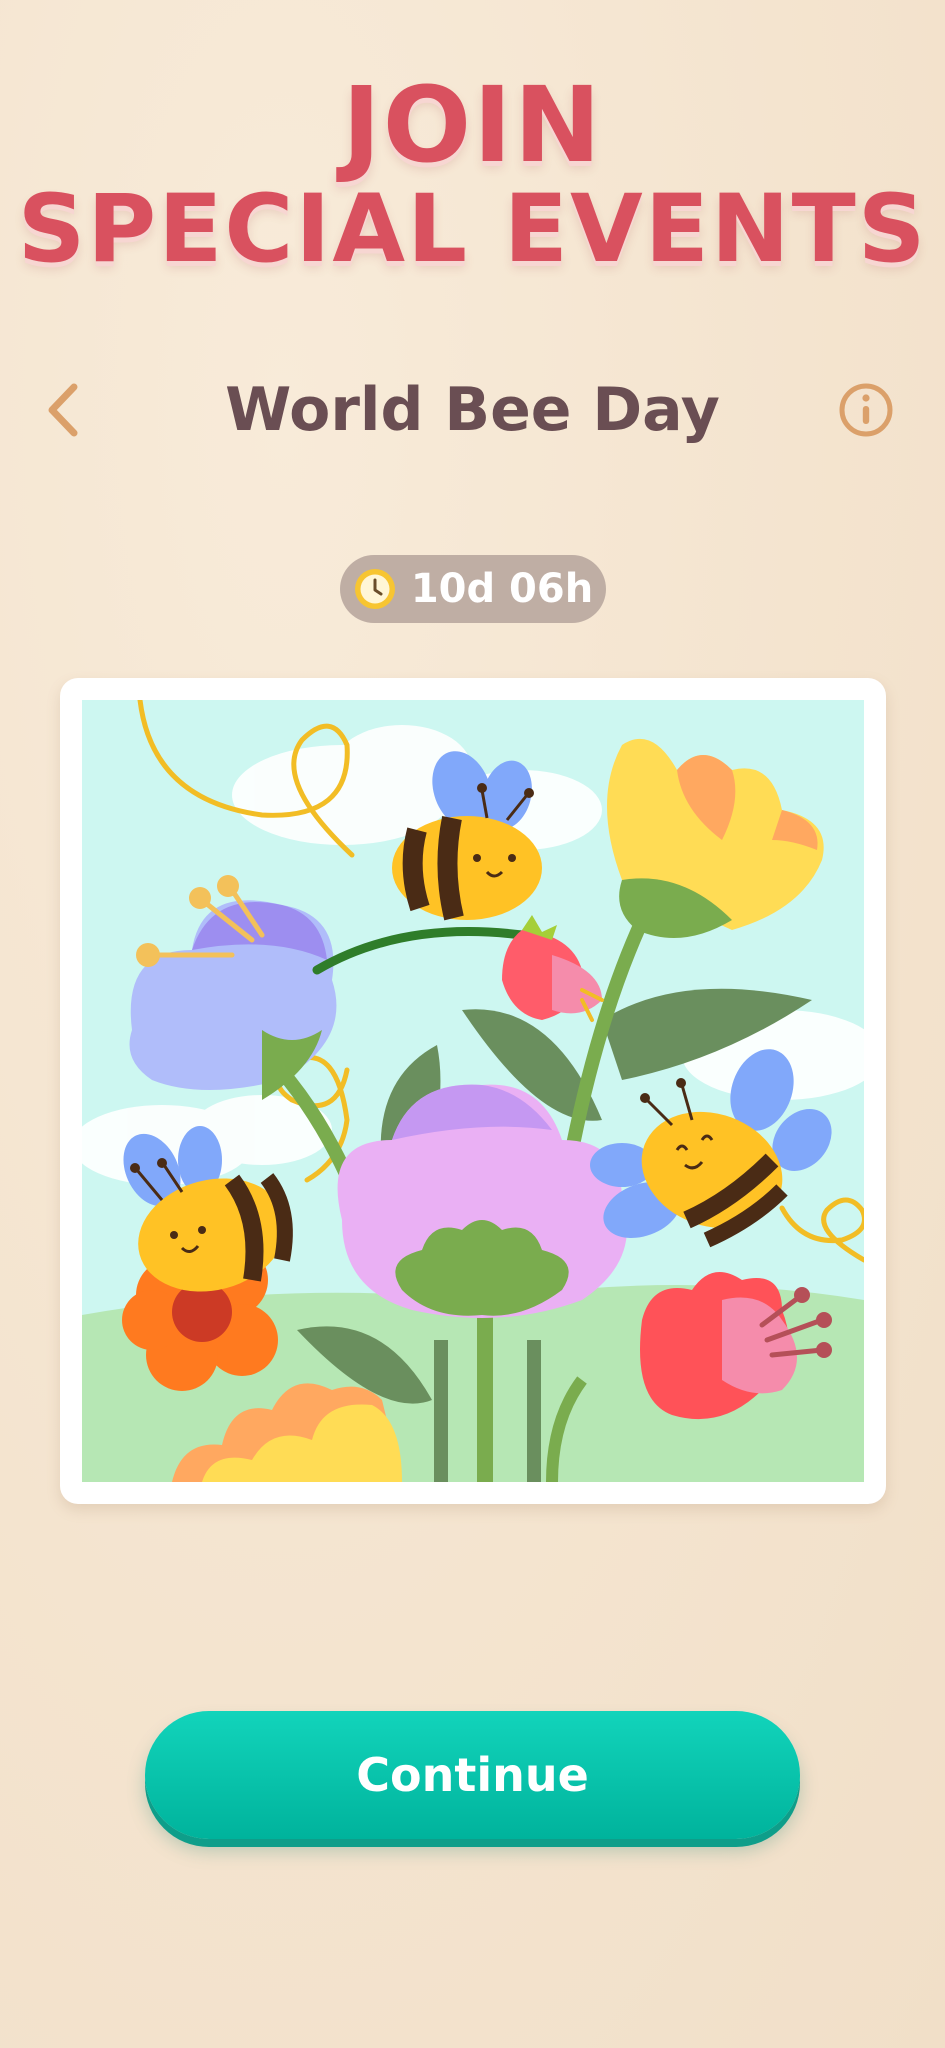  I want to click on info-icon, so click(866, 410).